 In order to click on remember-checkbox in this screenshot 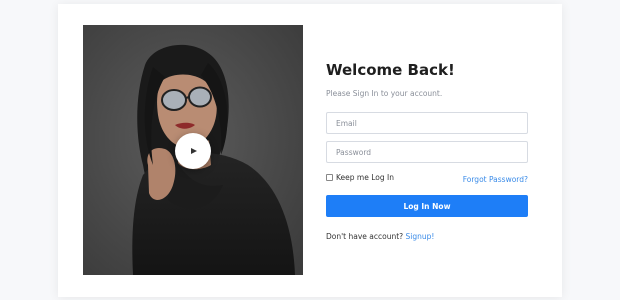, I will do `click(329, 177)`.